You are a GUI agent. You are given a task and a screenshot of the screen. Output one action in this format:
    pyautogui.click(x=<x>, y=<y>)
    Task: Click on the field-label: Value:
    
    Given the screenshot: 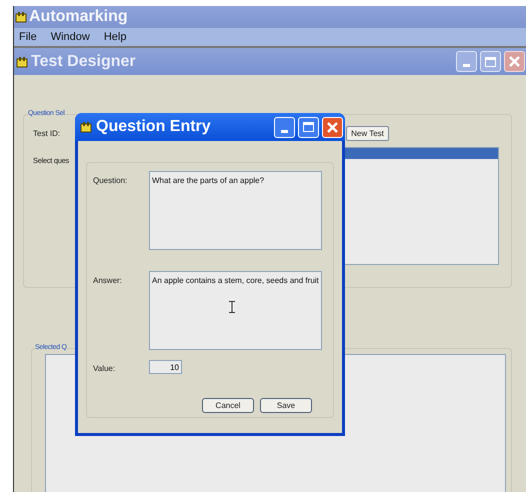 What is the action you would take?
    pyautogui.click(x=104, y=369)
    